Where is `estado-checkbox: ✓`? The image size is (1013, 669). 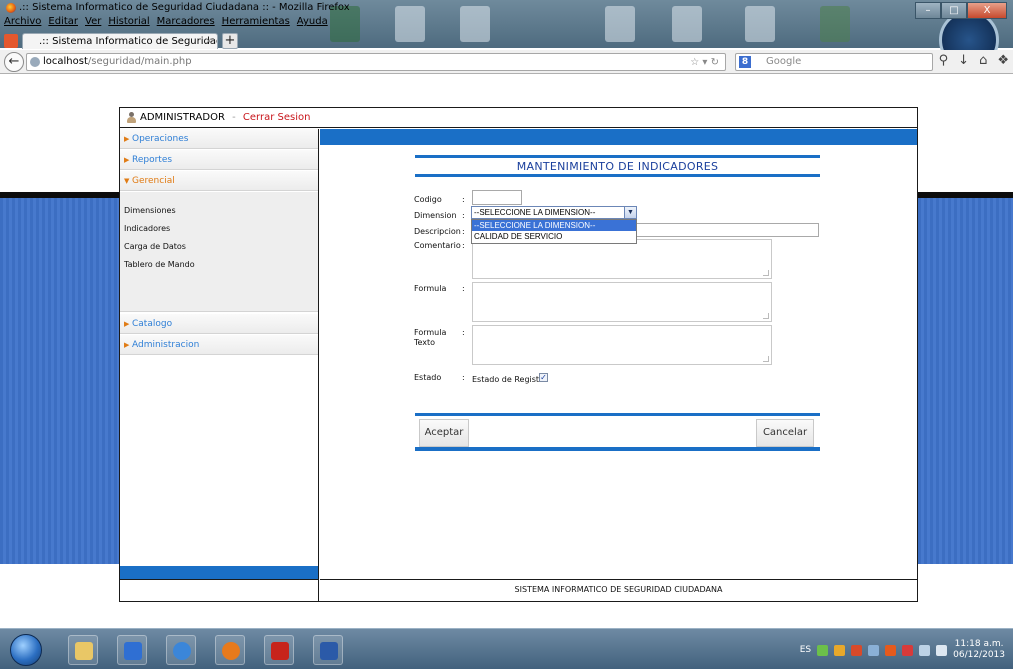 estado-checkbox: ✓ is located at coordinates (543, 377).